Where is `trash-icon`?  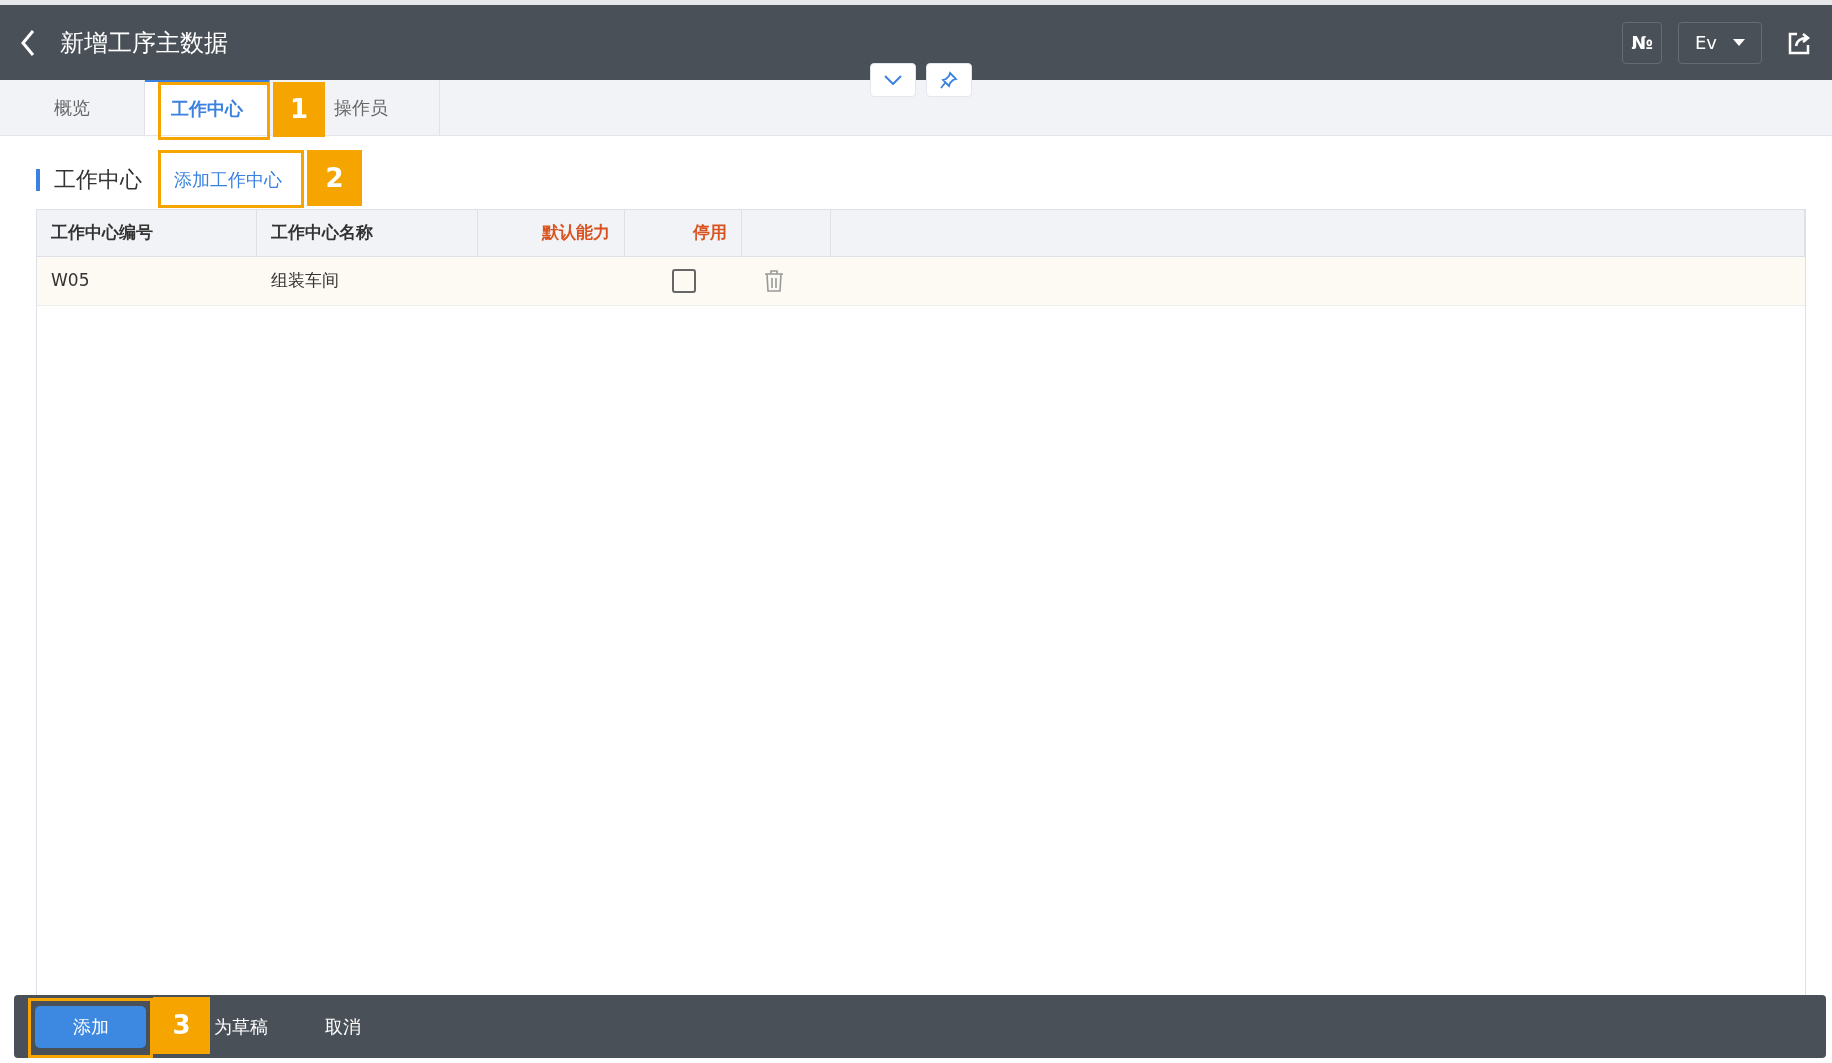
trash-icon is located at coordinates (774, 281).